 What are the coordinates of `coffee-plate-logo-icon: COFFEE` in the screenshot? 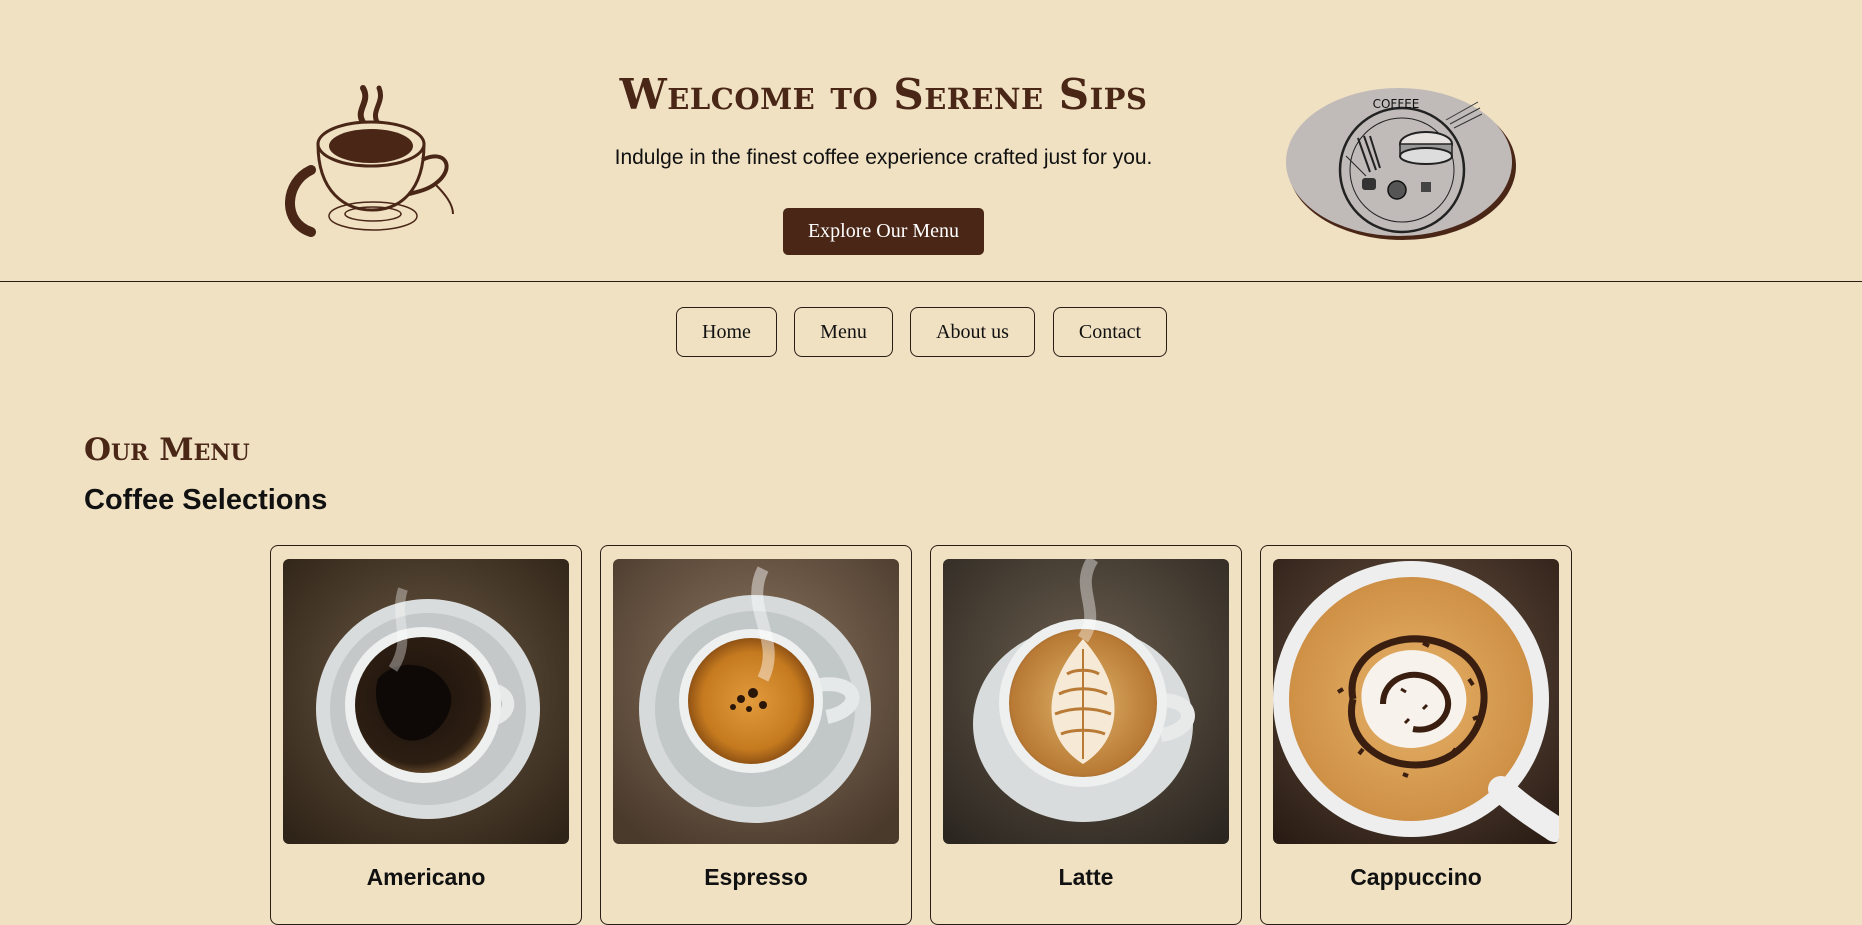 It's located at (1401, 164).